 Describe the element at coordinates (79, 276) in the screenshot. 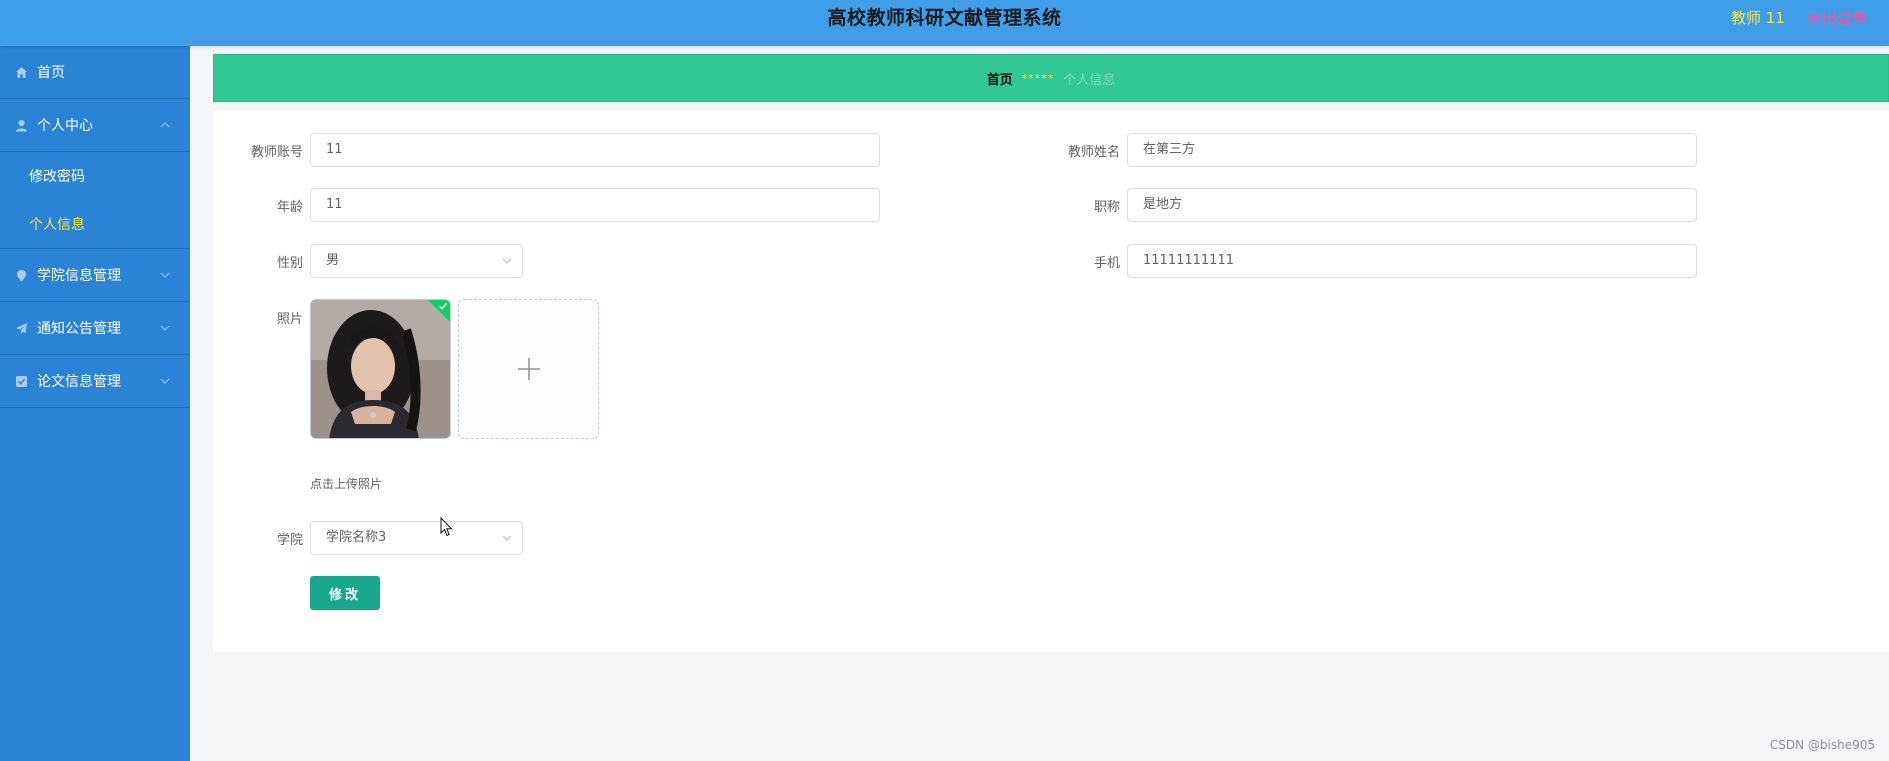

I see `sidebar-item-label: 学院信息管理` at that location.